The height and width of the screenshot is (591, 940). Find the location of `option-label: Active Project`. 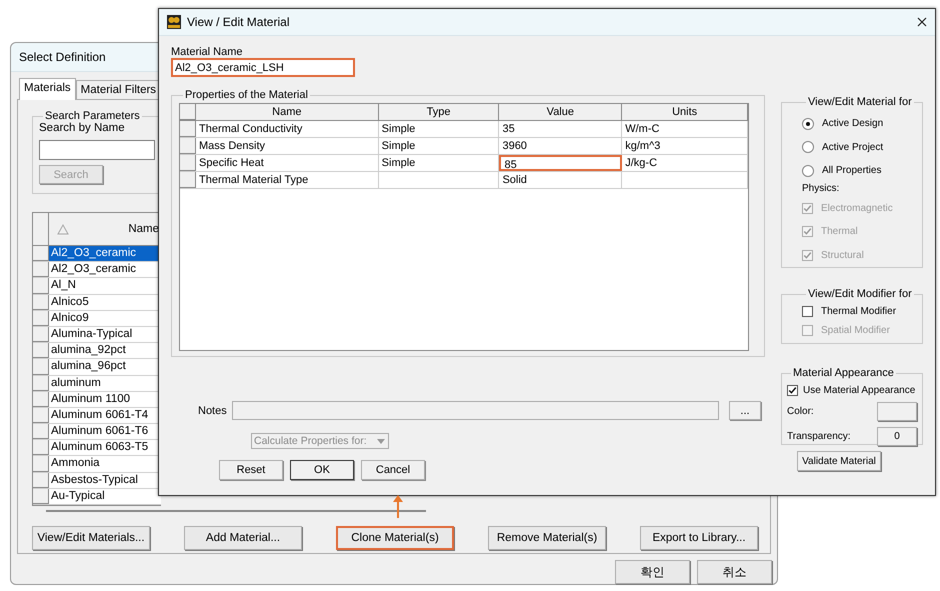

option-label: Active Project is located at coordinates (853, 147).